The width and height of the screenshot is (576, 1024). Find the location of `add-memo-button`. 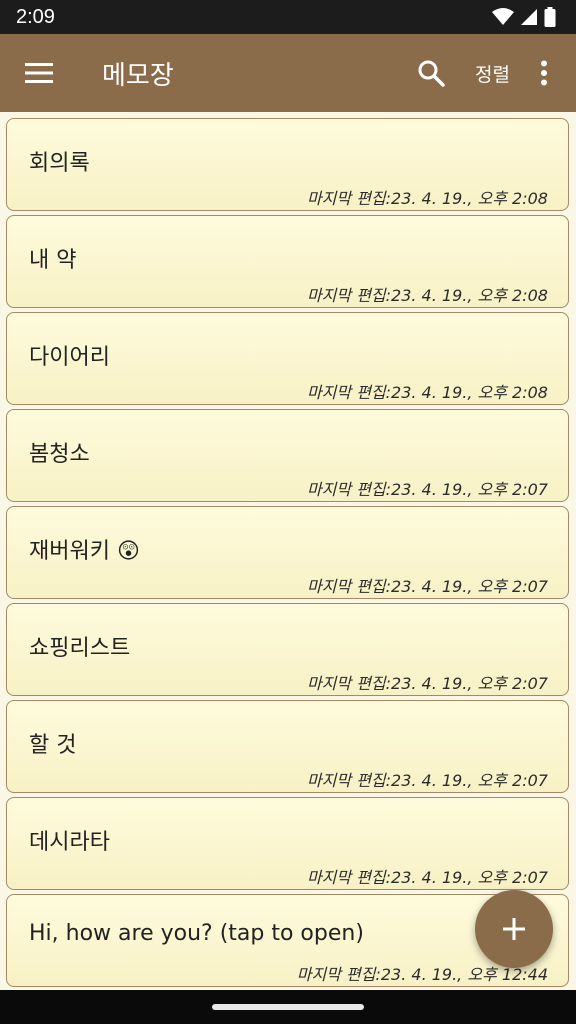

add-memo-button is located at coordinates (514, 929).